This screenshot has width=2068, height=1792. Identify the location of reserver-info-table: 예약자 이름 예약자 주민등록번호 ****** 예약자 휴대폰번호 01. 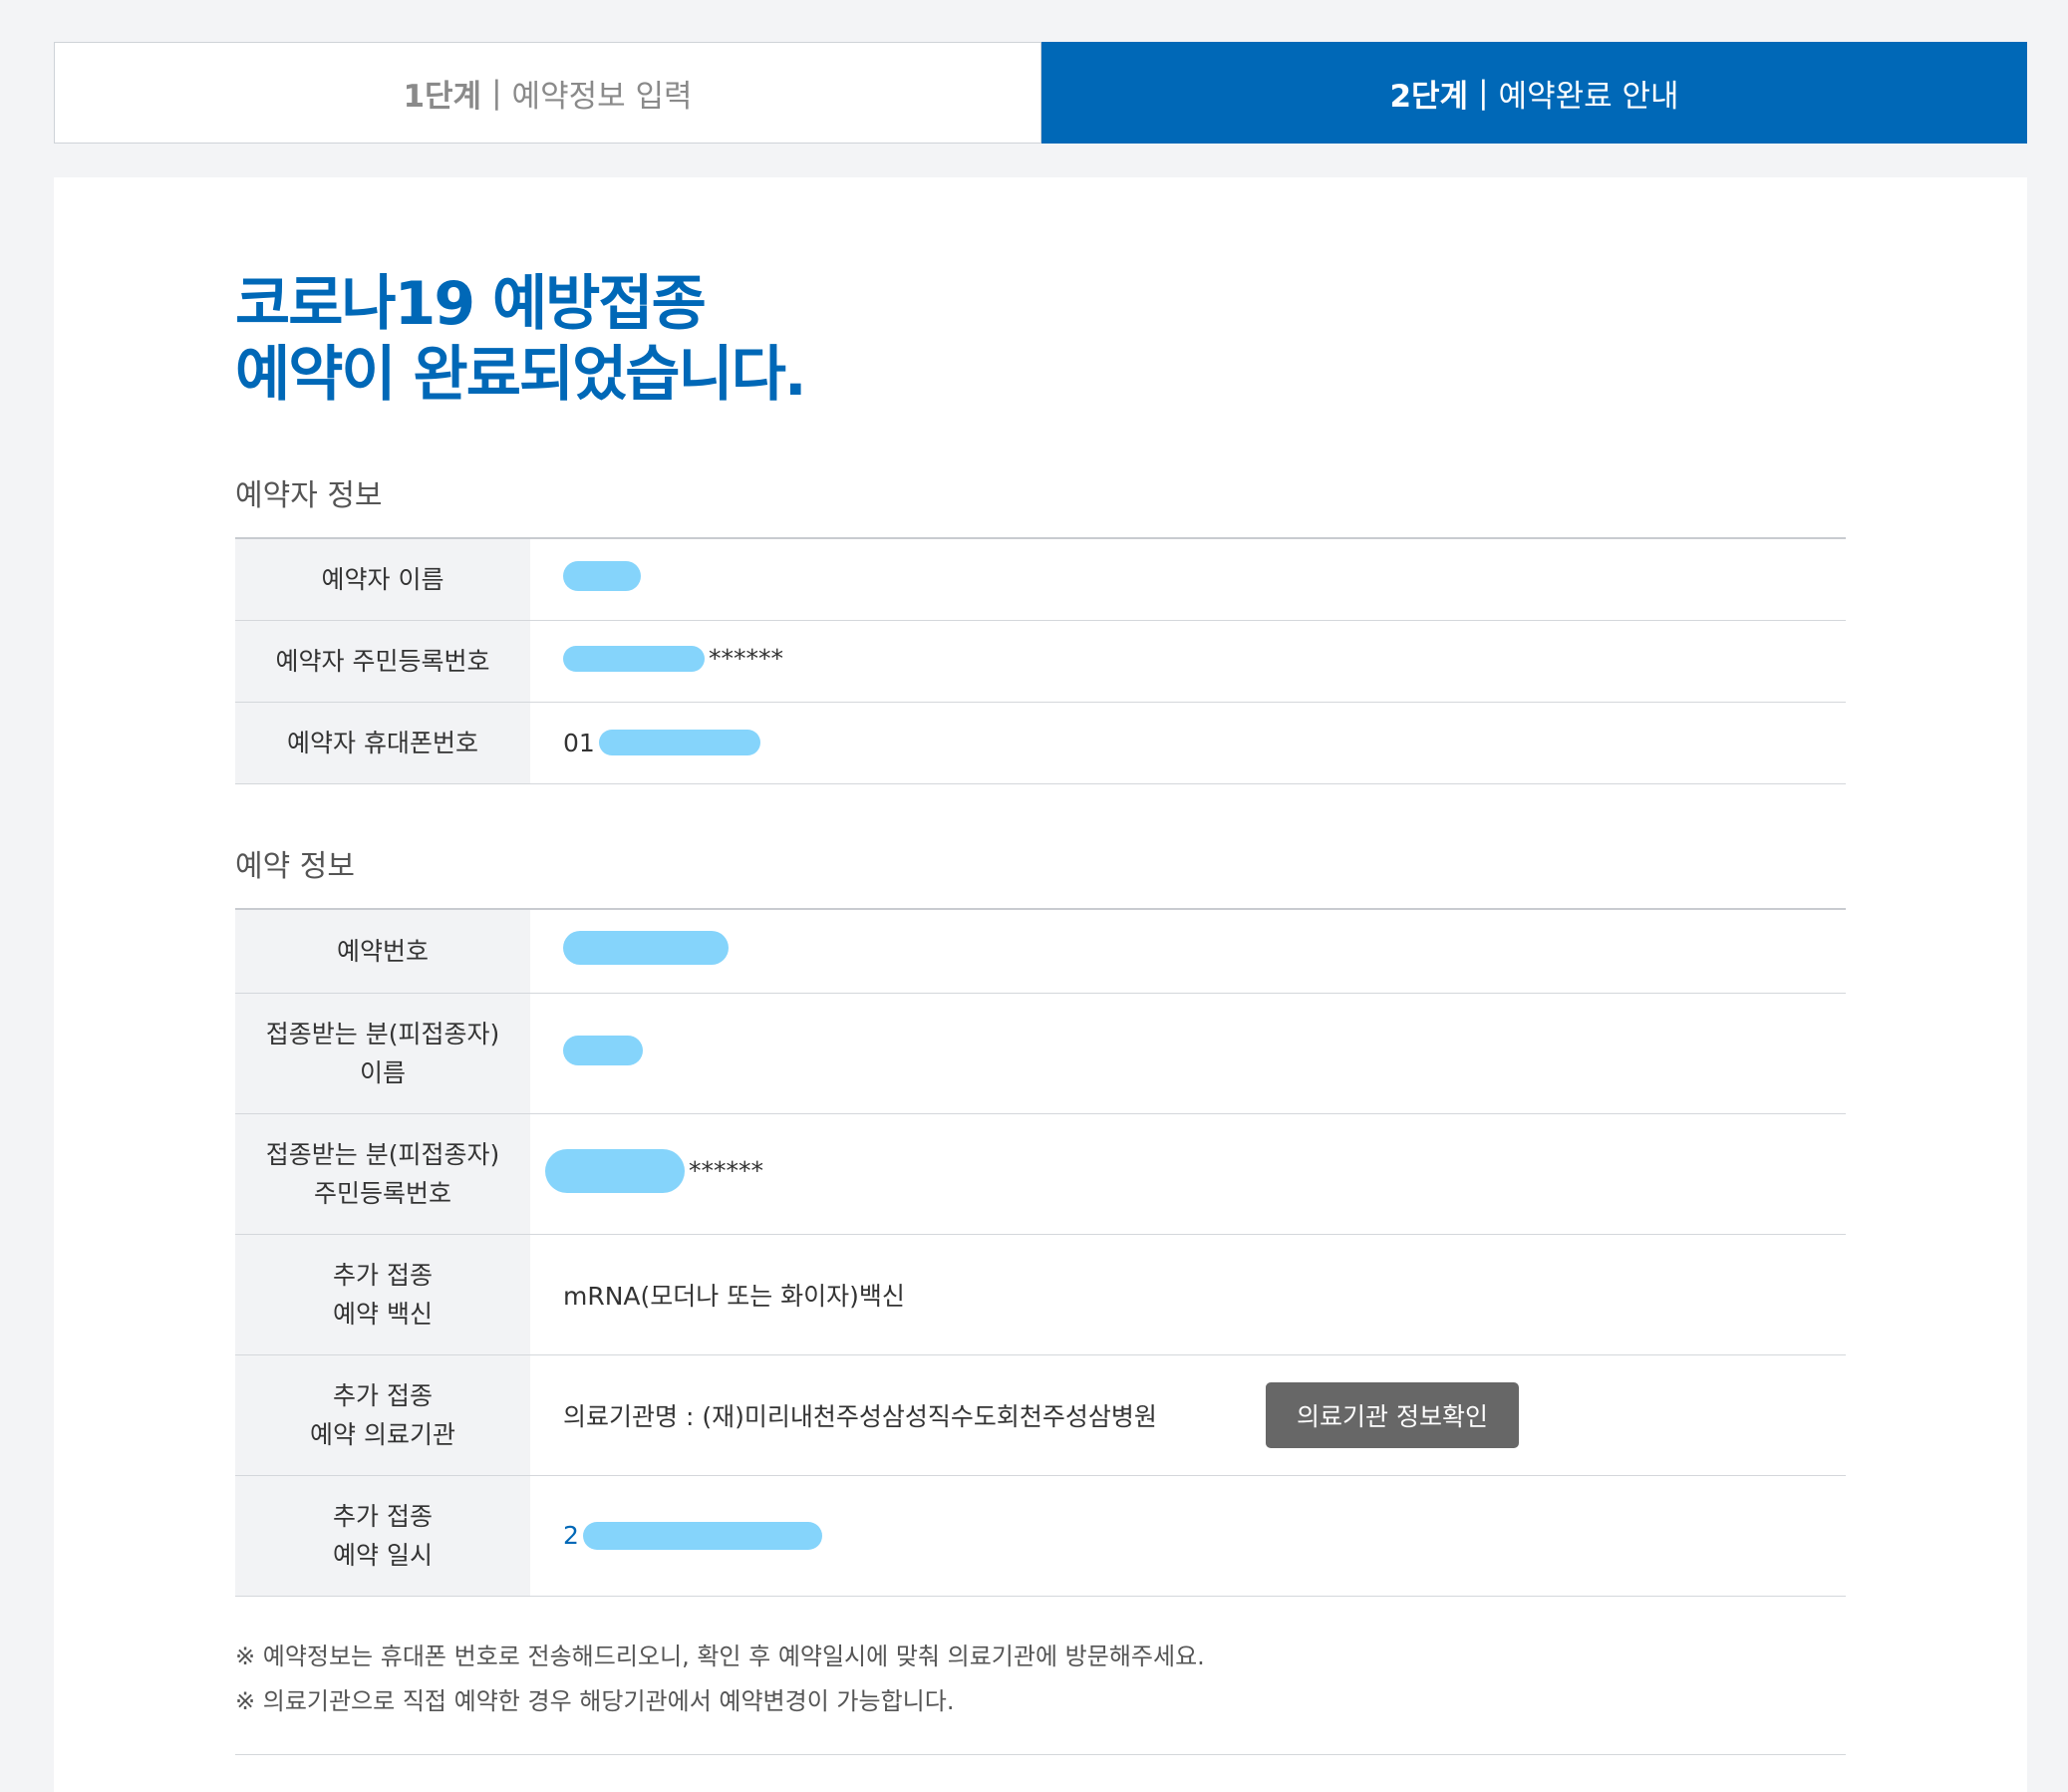
(1040, 660).